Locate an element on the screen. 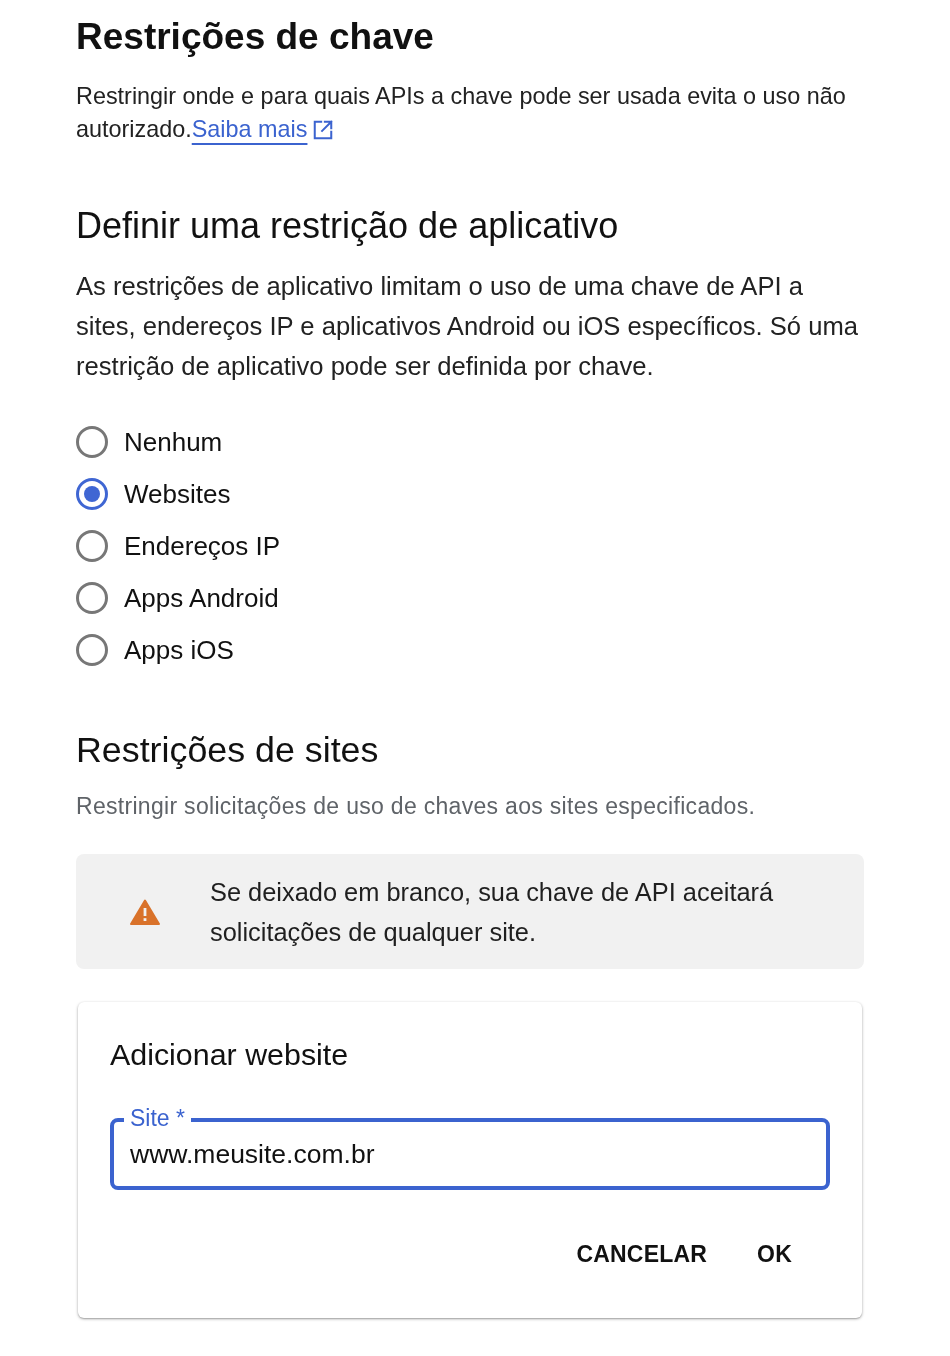 The height and width of the screenshot is (1356, 950). radio-option: Endereços IP is located at coordinates (178, 546).